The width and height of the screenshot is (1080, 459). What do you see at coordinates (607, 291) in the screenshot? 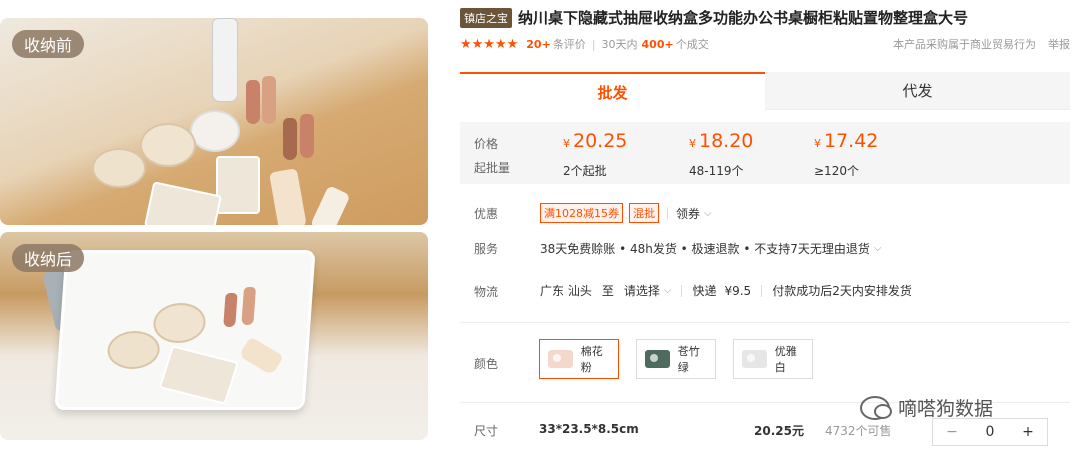
I see `to-word: 至` at bounding box center [607, 291].